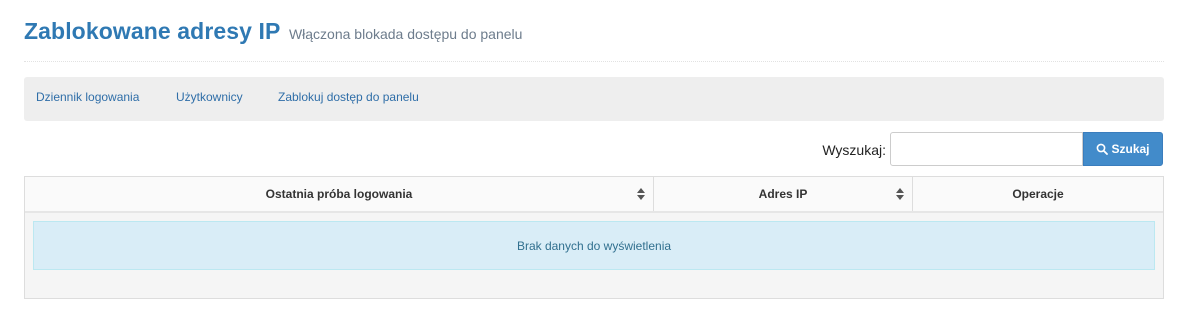 Image resolution: width=1193 pixels, height=318 pixels. I want to click on column-header-last-login: Ostatnia próba logowania, so click(339, 194).